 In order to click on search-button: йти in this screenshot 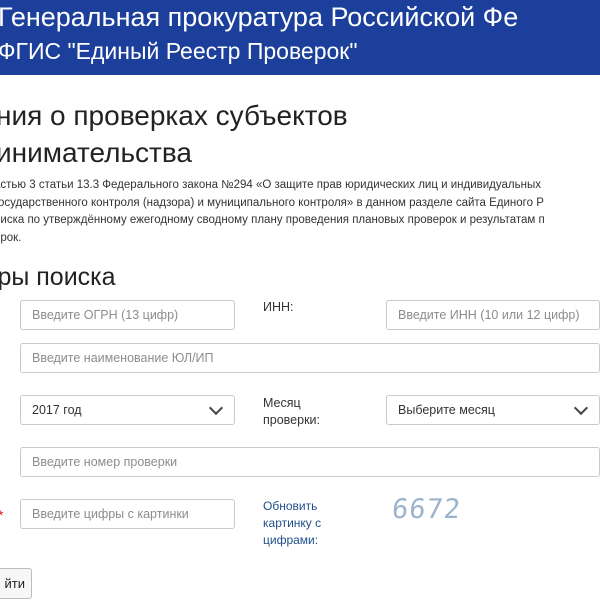, I will do `click(16, 583)`.